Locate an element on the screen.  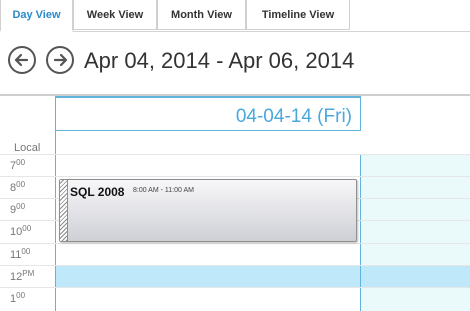
hour-label: 1000 is located at coordinates (21, 231).